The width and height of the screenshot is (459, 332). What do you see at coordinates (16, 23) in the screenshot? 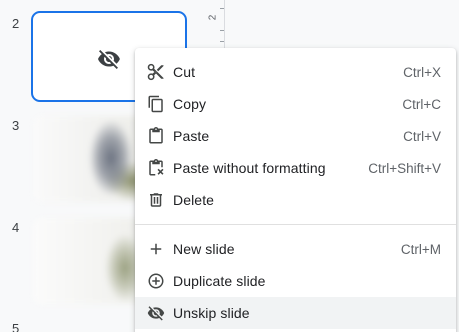
I see `slide-number: 2` at bounding box center [16, 23].